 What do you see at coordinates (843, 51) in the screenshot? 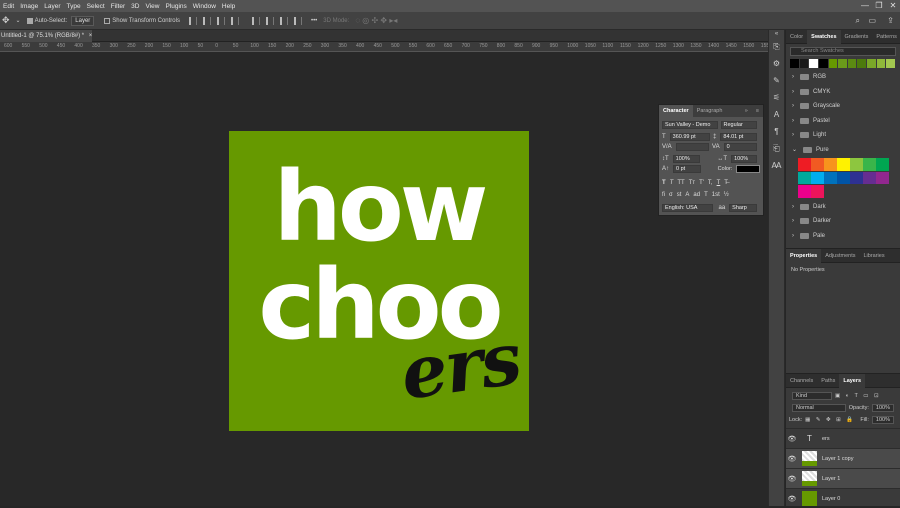
I see `swatches-search-input: Search Swatches` at bounding box center [843, 51].